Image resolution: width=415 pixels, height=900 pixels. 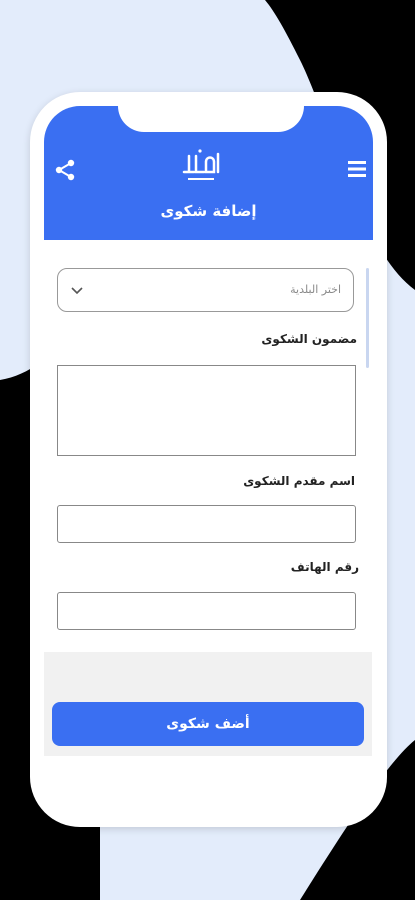 I want to click on phone-label: رقم الهاتف, so click(x=324, y=567).